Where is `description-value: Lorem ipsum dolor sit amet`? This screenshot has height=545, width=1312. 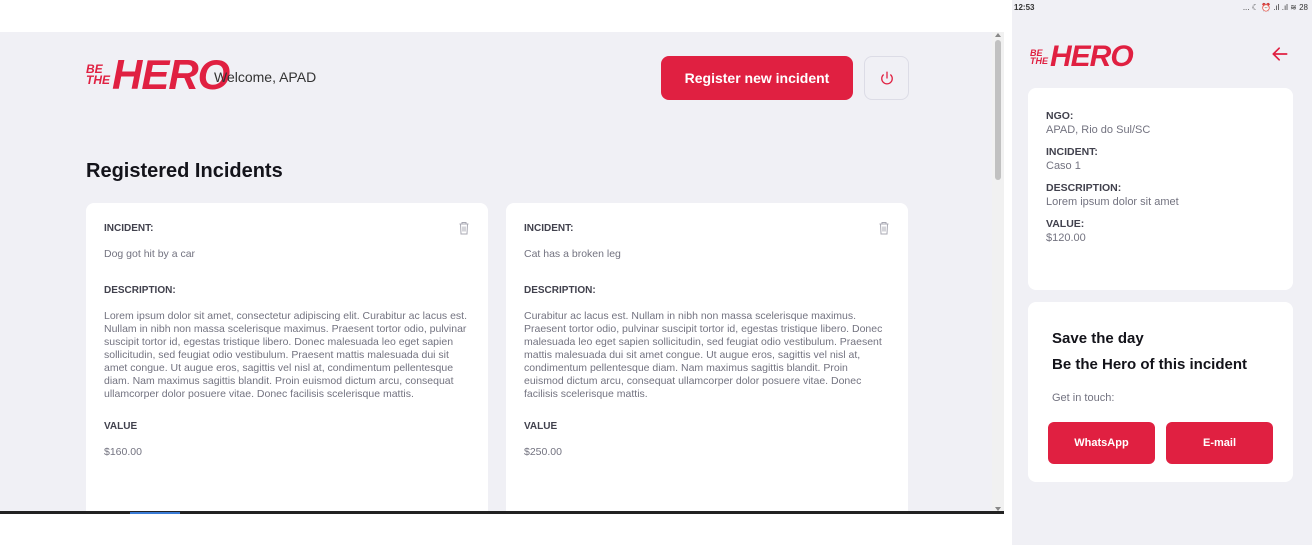 description-value: Lorem ipsum dolor sit amet is located at coordinates (1112, 202).